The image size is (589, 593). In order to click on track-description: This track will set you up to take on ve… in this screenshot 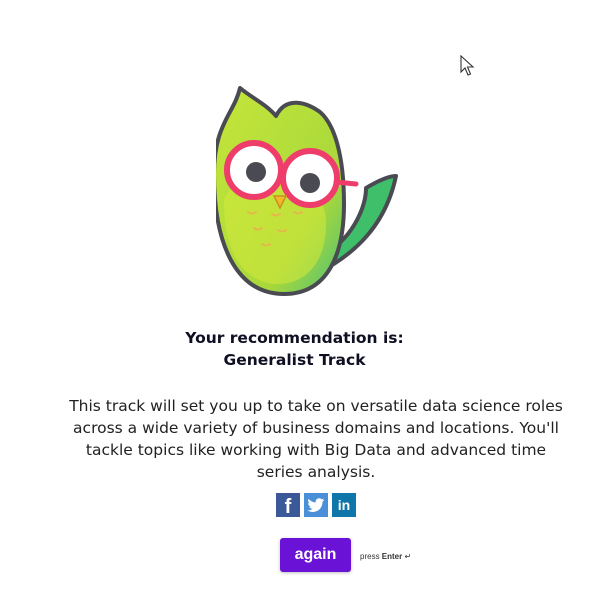, I will do `click(316, 439)`.